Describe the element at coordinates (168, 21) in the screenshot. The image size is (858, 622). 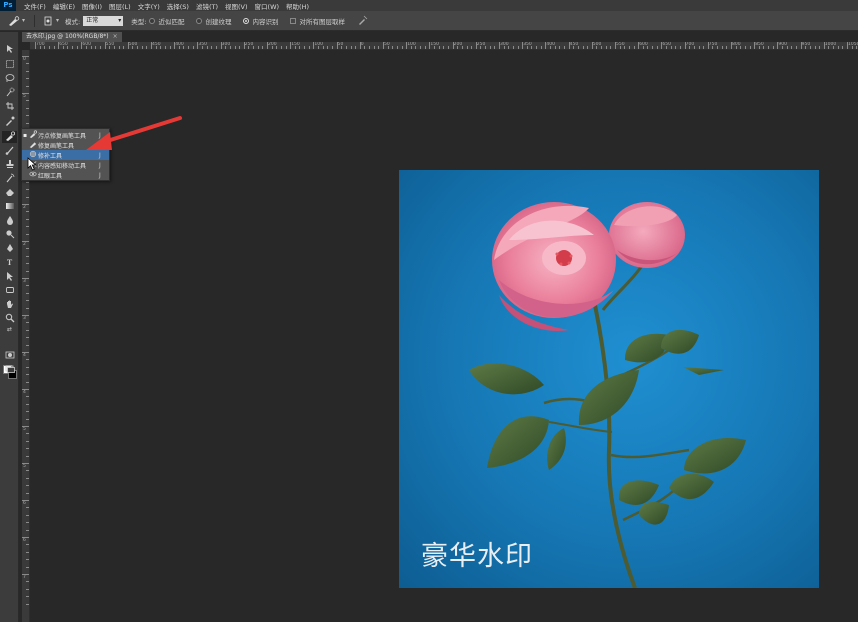
I see `radio-proximity-match: 近似匹配` at that location.